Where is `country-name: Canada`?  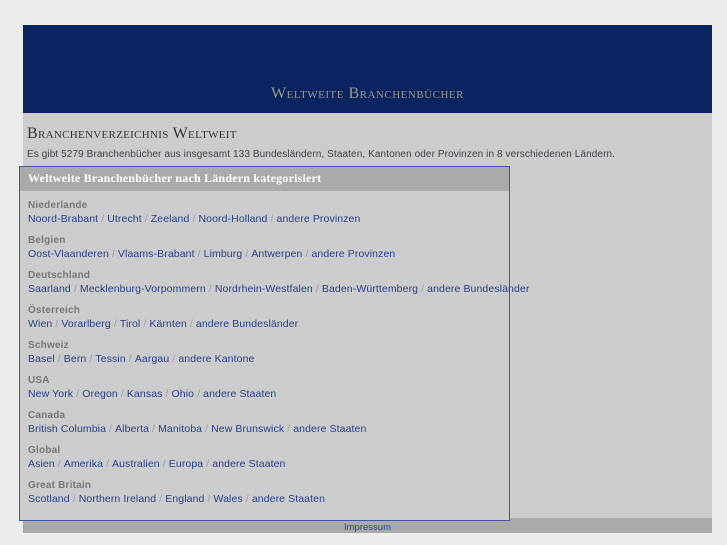 country-name: Canada is located at coordinates (47, 415).